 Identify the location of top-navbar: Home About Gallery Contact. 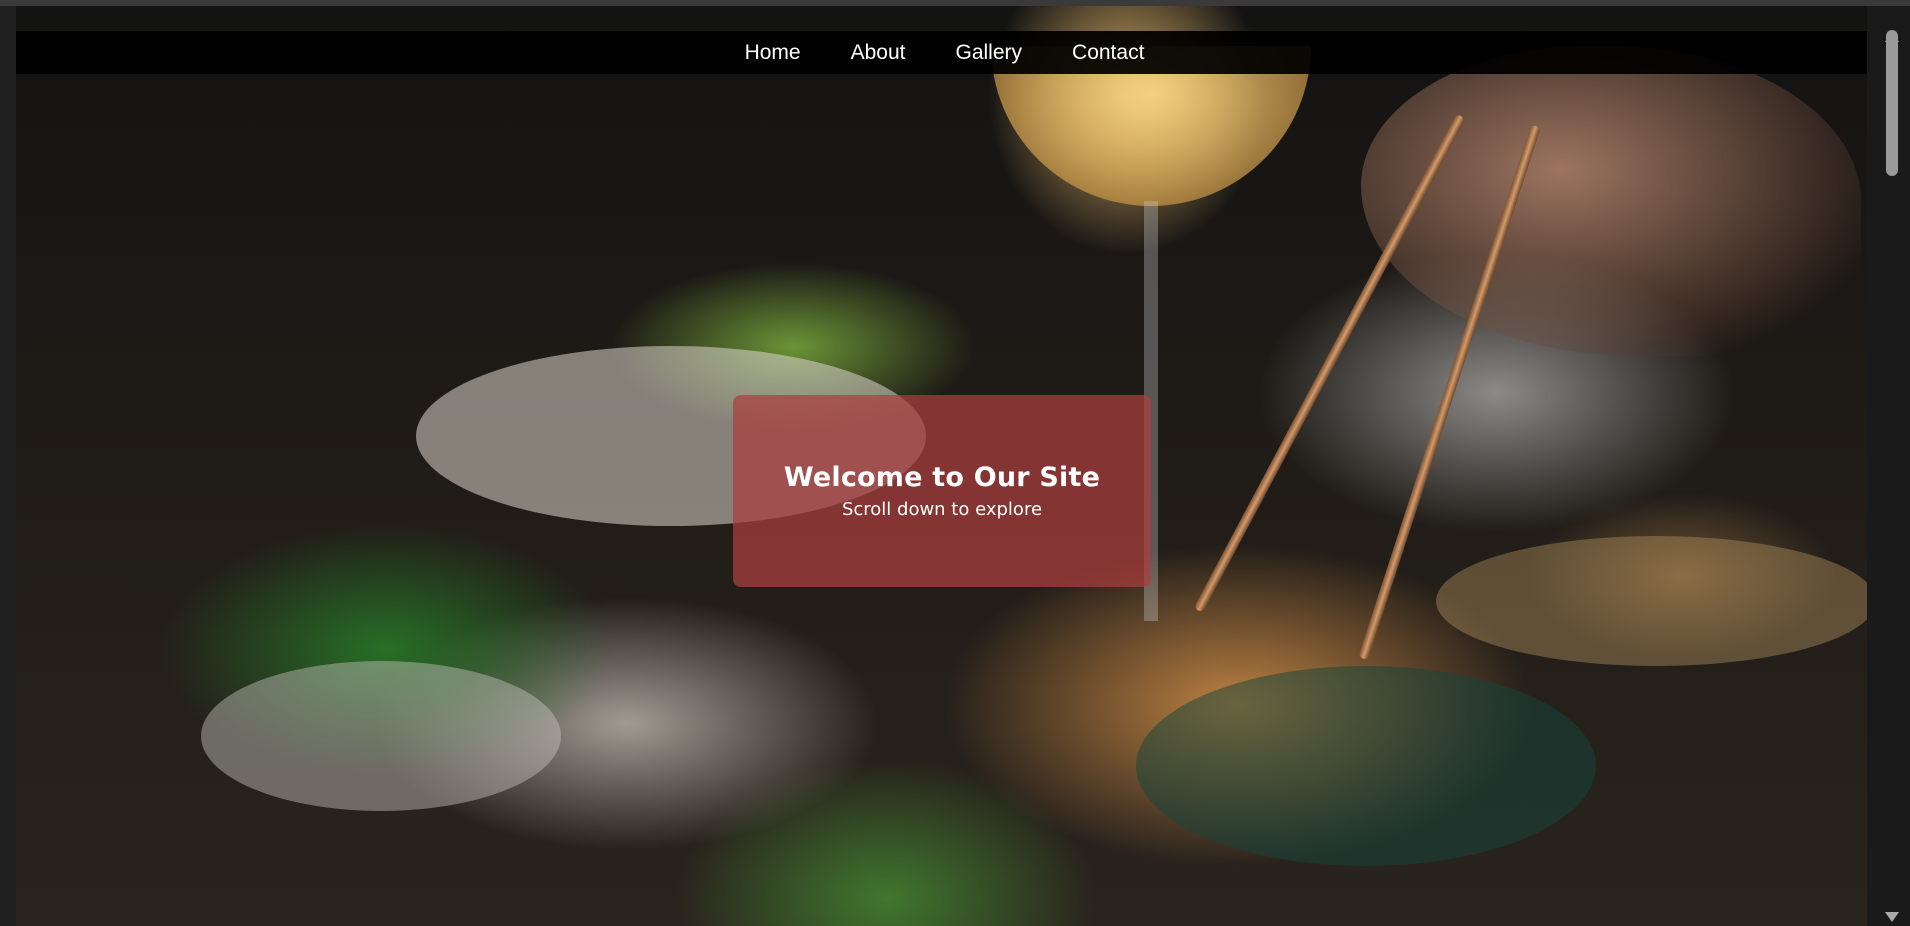
(941, 52).